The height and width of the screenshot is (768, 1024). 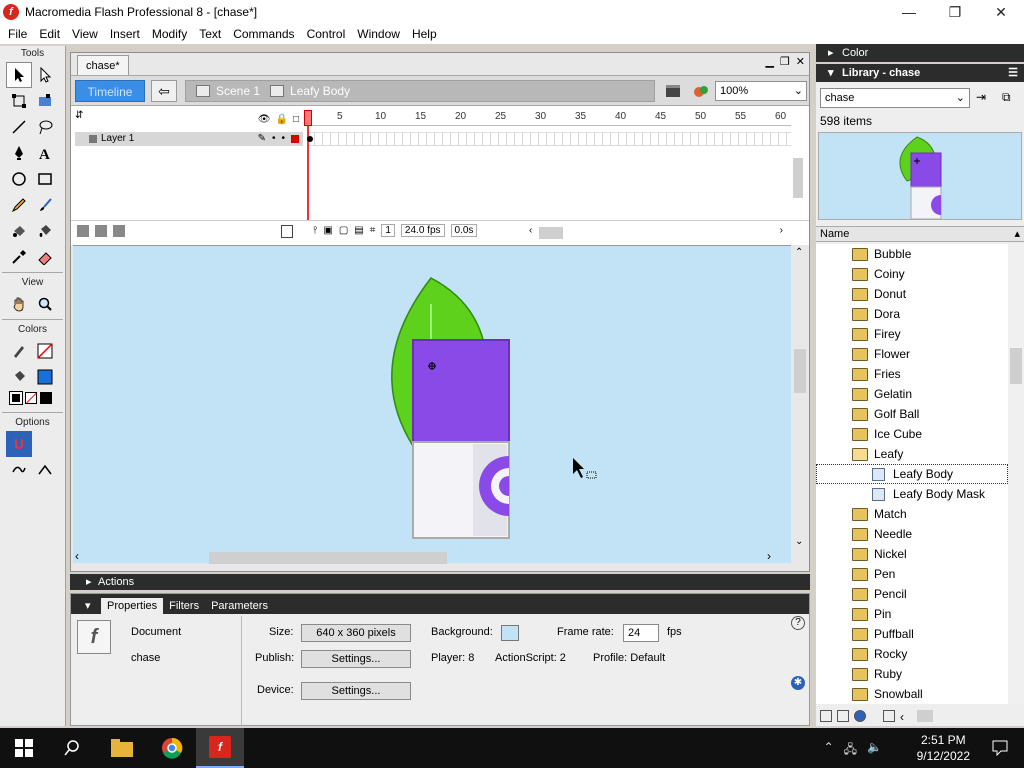 What do you see at coordinates (912, 614) in the screenshot?
I see `library-item: Pin` at bounding box center [912, 614].